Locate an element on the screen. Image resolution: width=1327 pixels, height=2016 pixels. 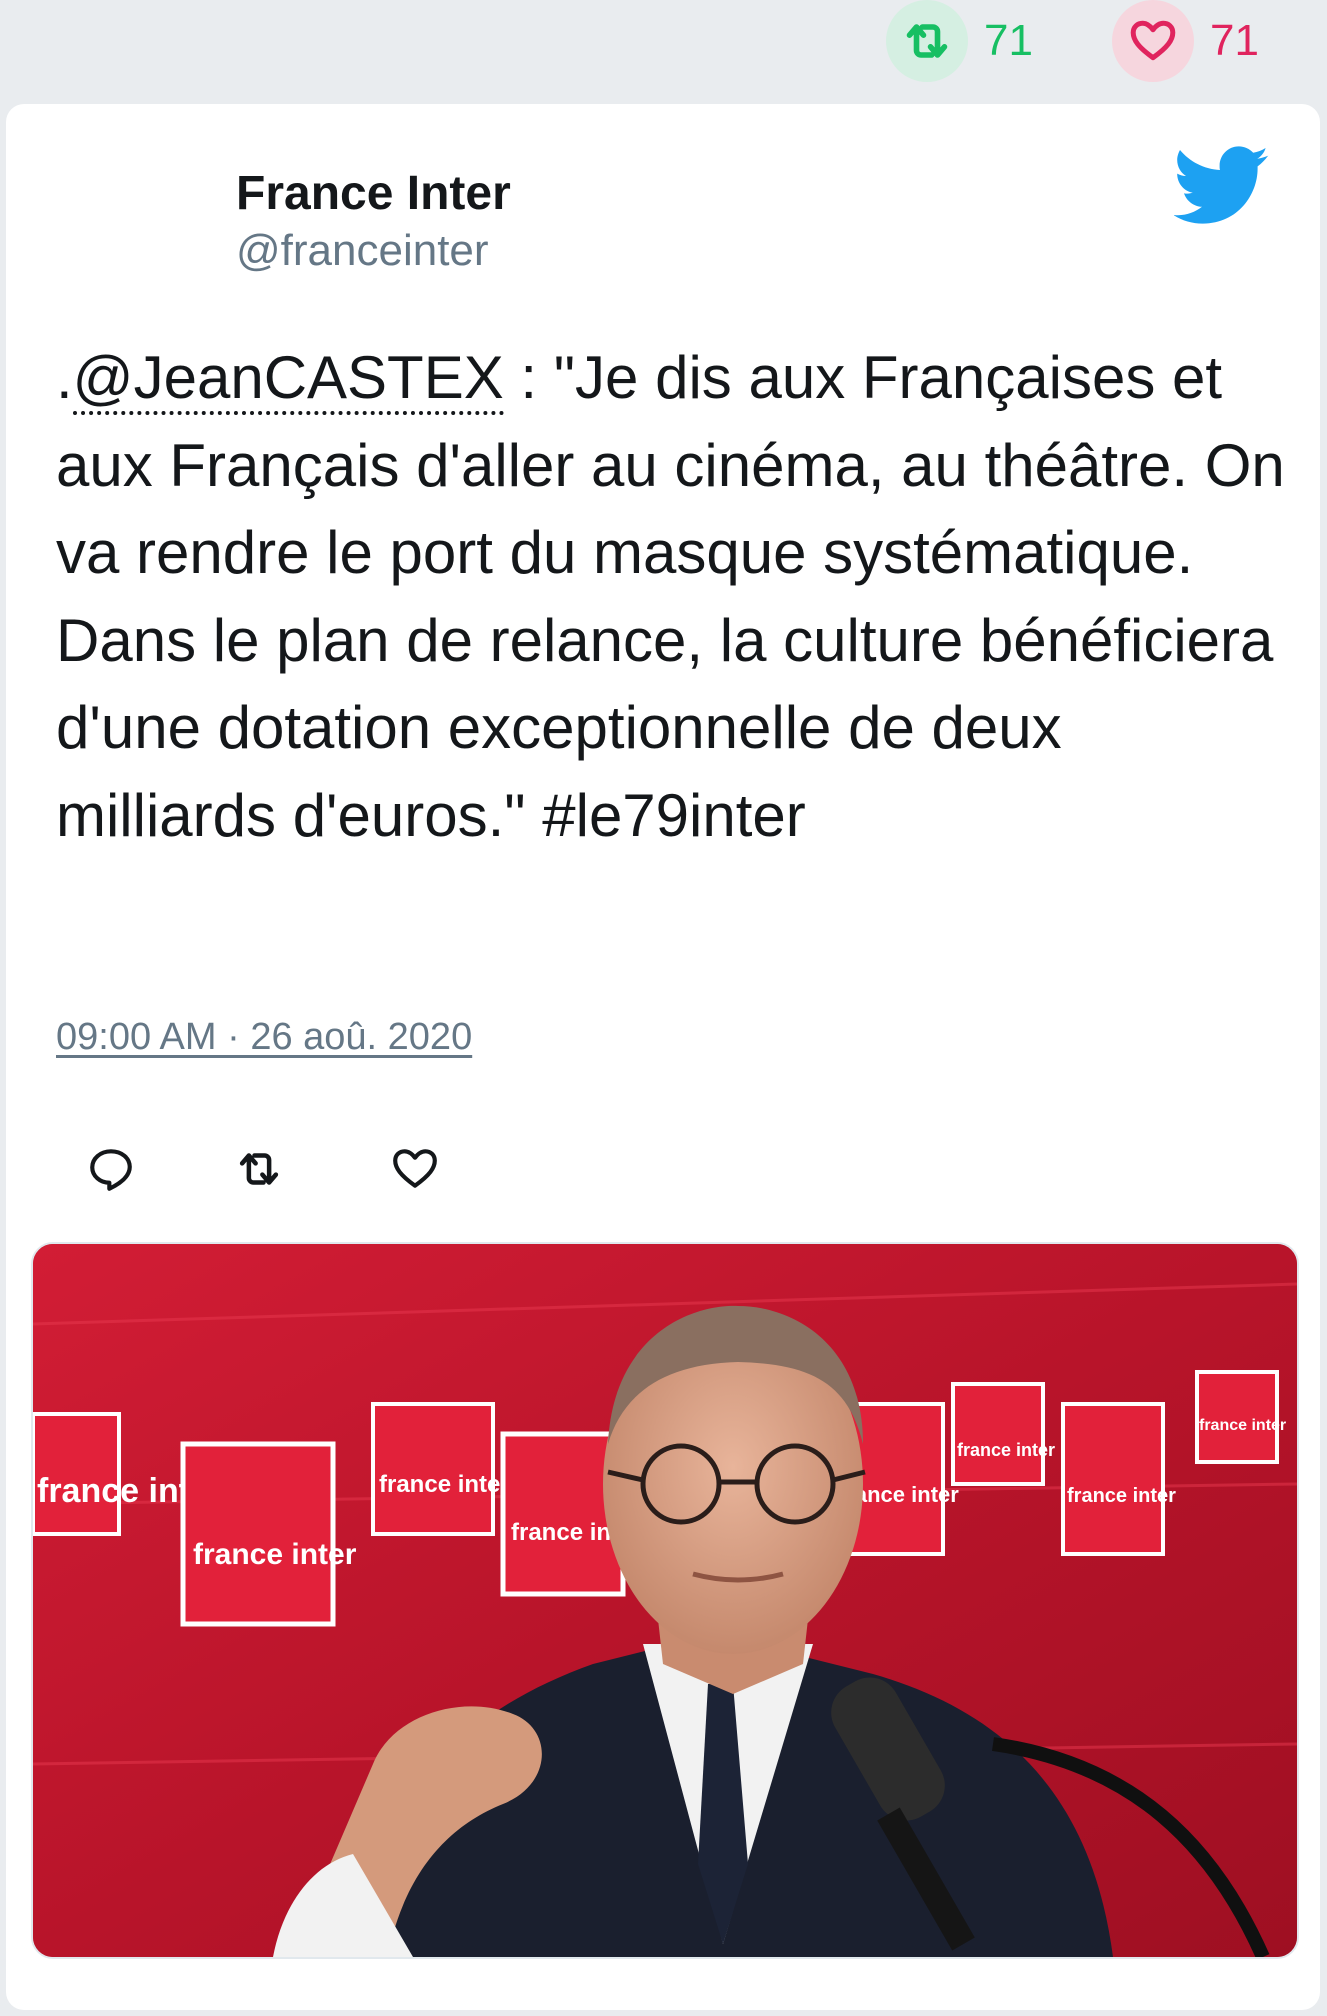
tweet-timestamp: 09:00 AM · 26 aoû. 2020 is located at coordinates (264, 1037).